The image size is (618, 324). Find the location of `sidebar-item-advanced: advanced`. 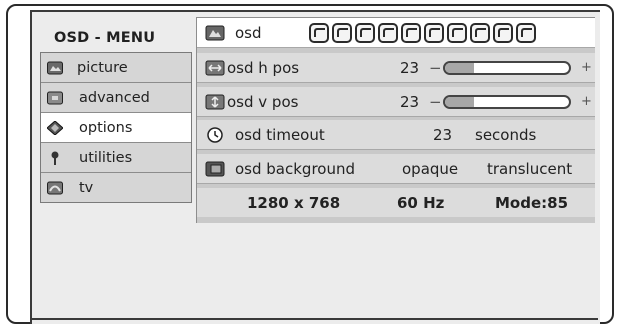

sidebar-item-advanced: advanced is located at coordinates (116, 97).